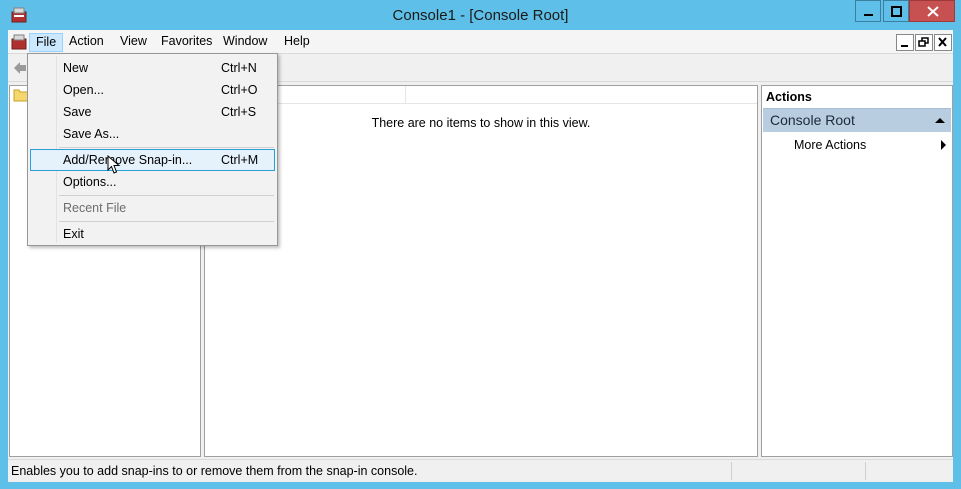  I want to click on close-button, so click(932, 11).